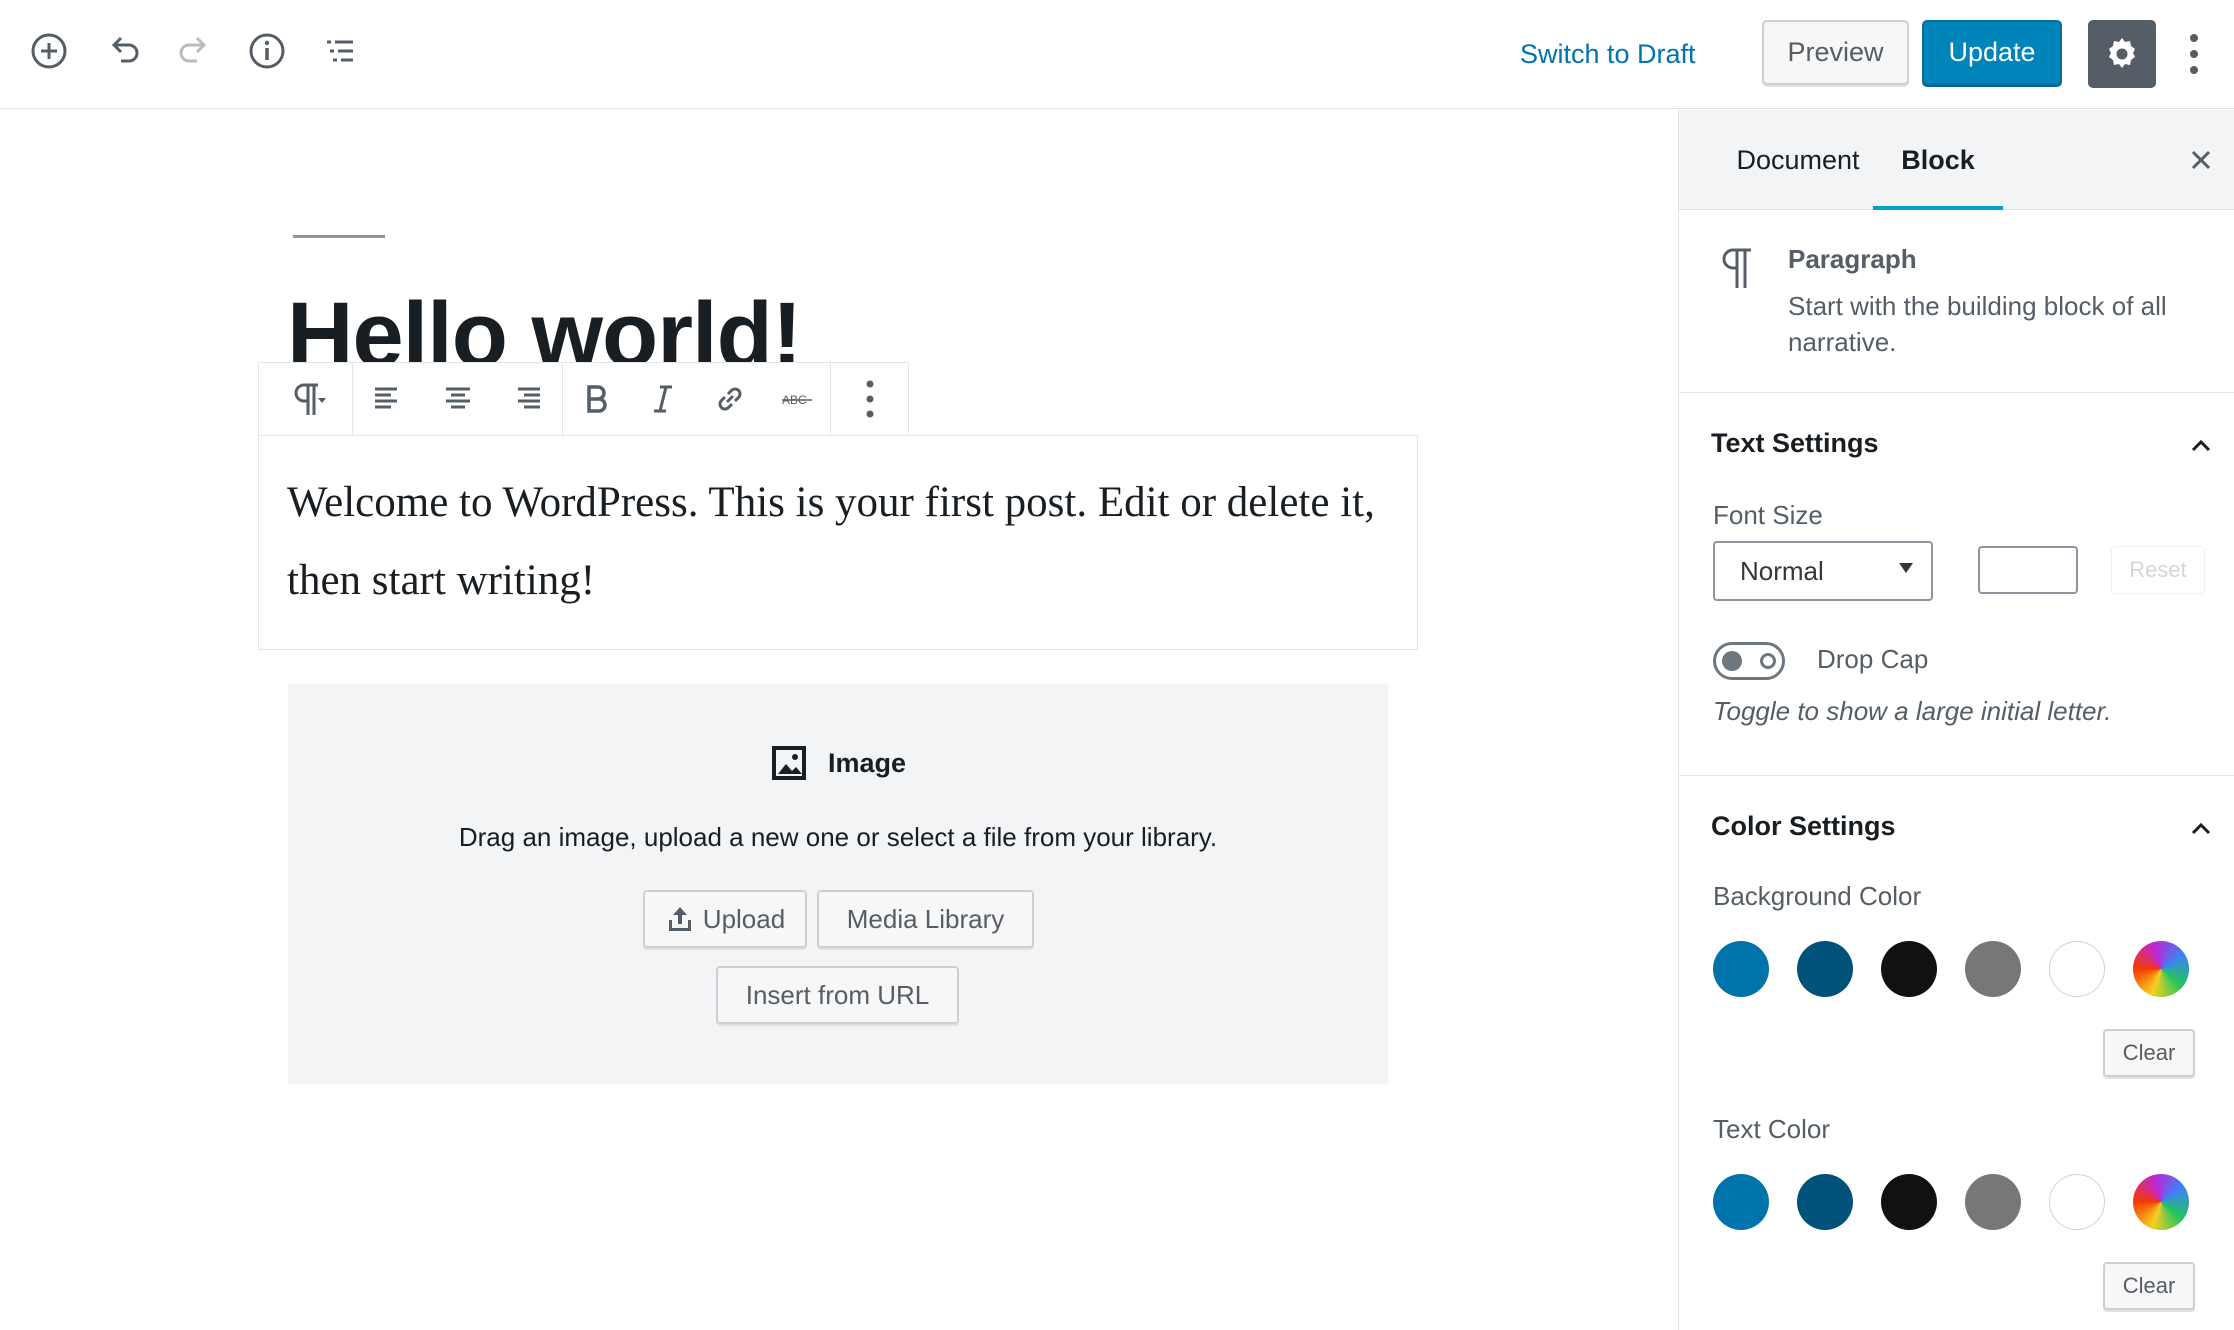 The height and width of the screenshot is (1330, 2234). What do you see at coordinates (195, 51) in the screenshot?
I see `redo-icon` at bounding box center [195, 51].